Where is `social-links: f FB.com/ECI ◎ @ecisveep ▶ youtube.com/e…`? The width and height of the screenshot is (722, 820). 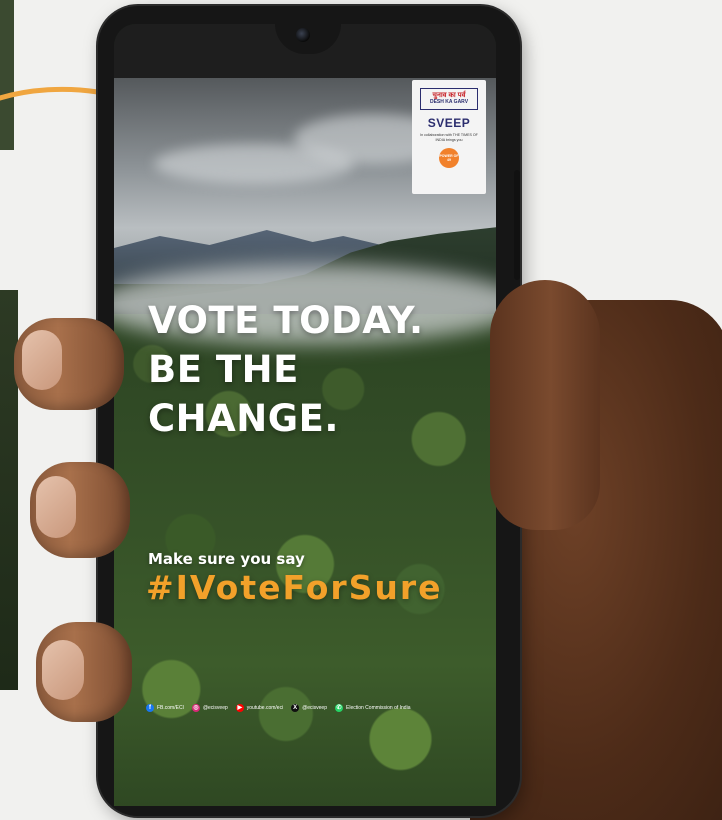 social-links: f FB.com/ECI ◎ @ecisveep ▶ youtube.com/e… is located at coordinates (318, 708).